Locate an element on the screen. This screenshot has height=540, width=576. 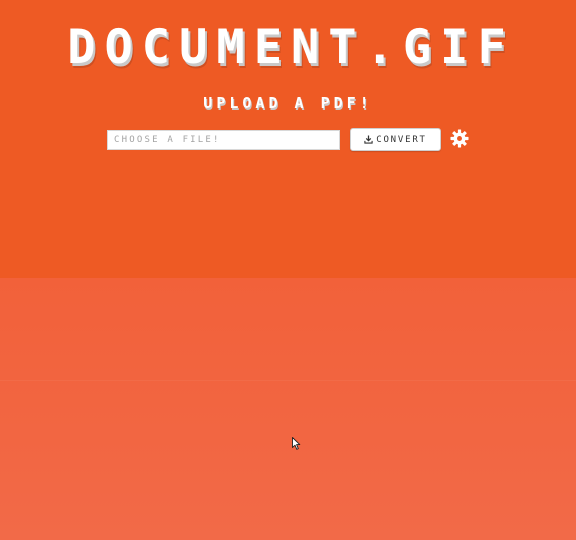
convert-button-label: CONVERT is located at coordinates (401, 139).